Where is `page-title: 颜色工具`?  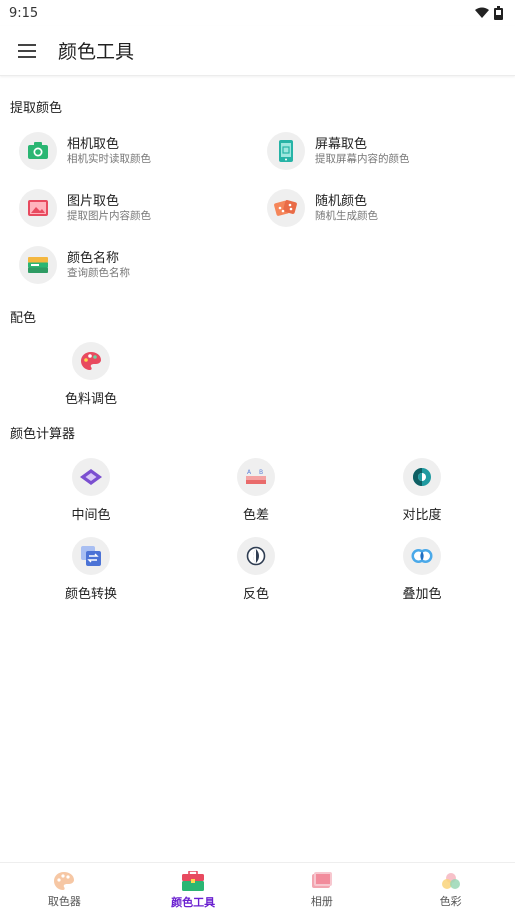 page-title: 颜色工具 is located at coordinates (96, 52).